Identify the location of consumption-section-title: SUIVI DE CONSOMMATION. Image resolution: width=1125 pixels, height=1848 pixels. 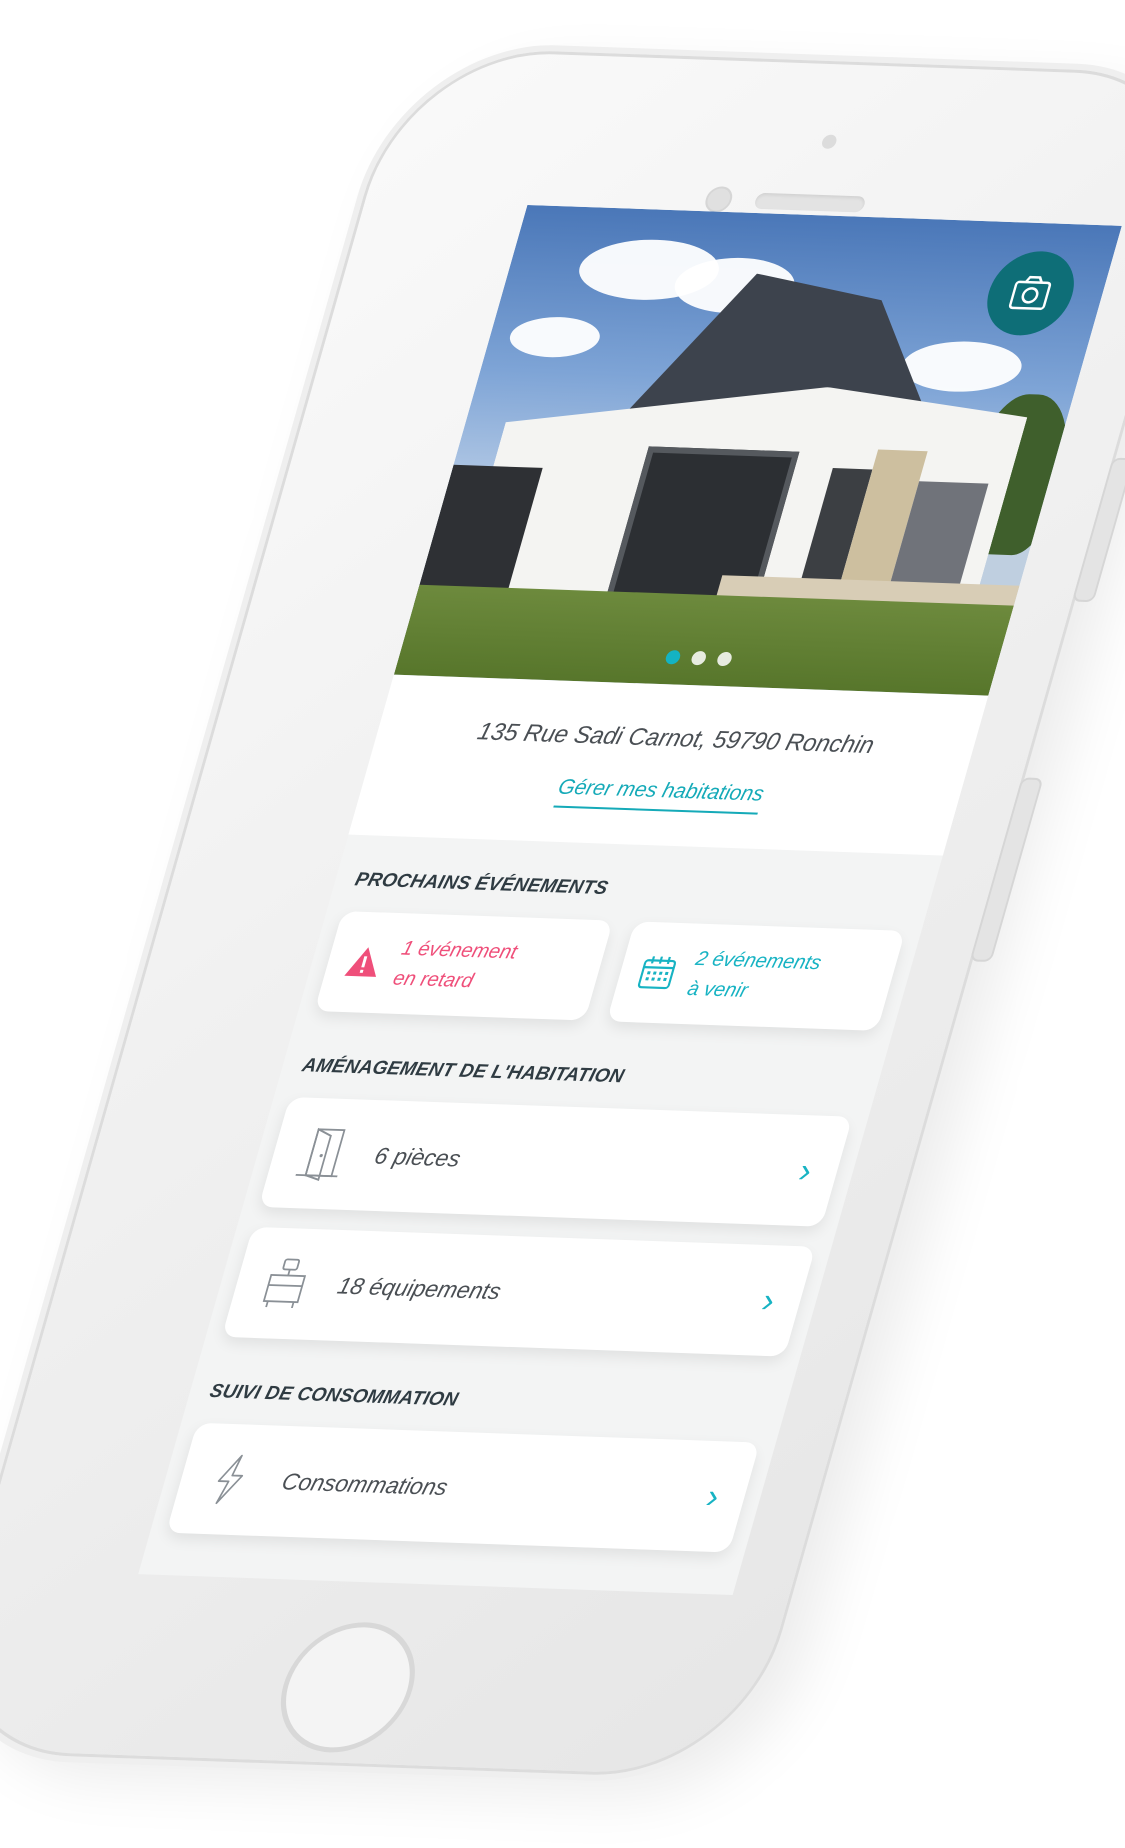
(334, 1395).